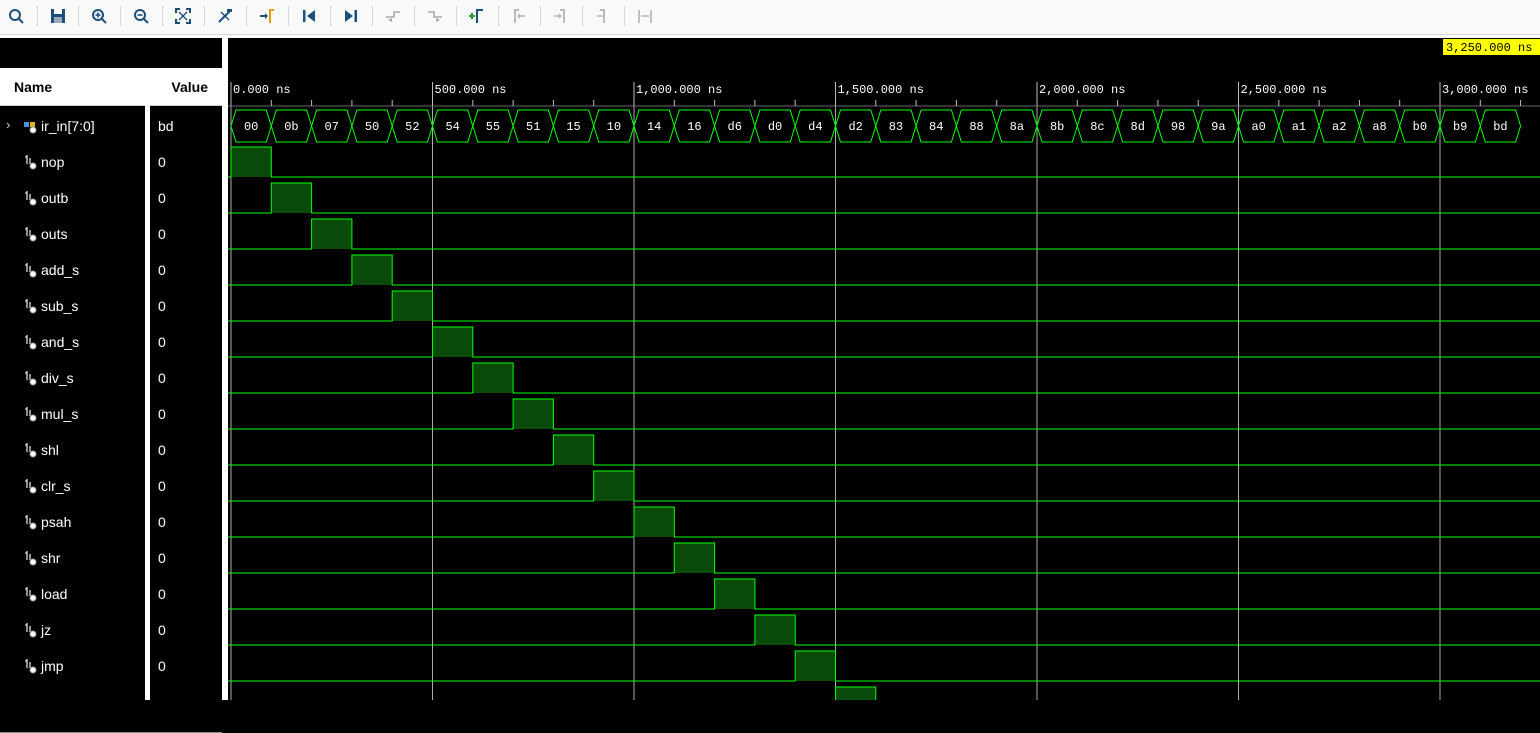  What do you see at coordinates (1258, 127) in the screenshot?
I see `bus-value-label: a0` at bounding box center [1258, 127].